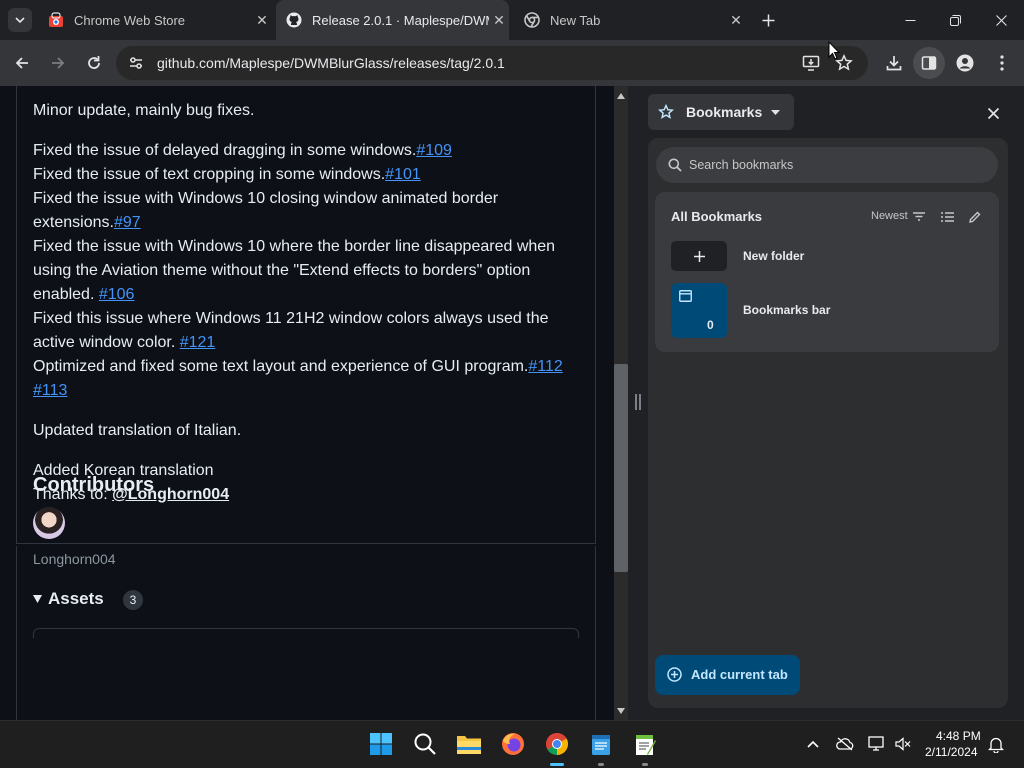 The image size is (1024, 768). I want to click on translation-note: Updated translation of Italian., so click(137, 430).